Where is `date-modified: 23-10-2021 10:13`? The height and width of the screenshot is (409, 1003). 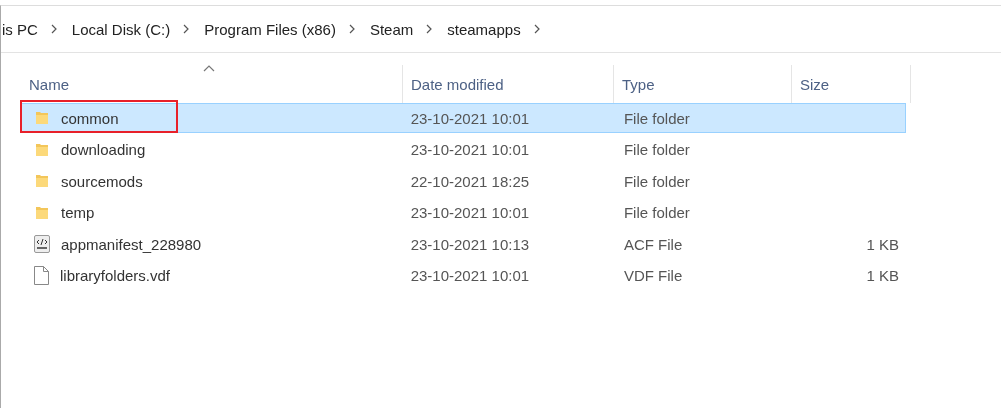 date-modified: 23-10-2021 10:13 is located at coordinates (470, 244).